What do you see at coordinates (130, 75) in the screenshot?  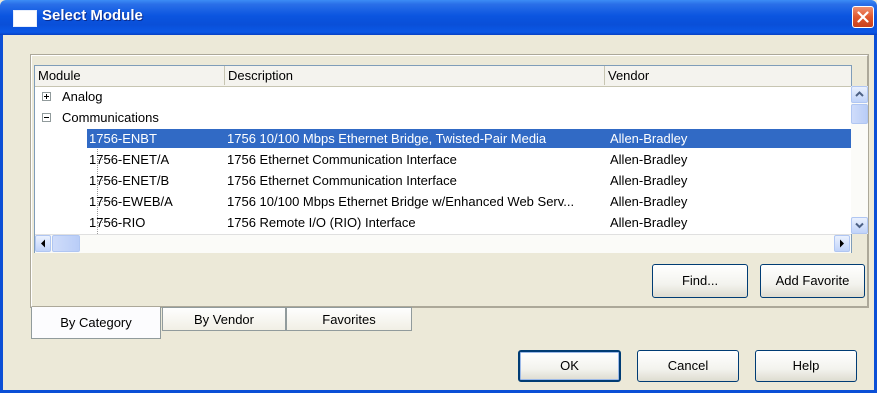 I see `column-header-module: Module` at bounding box center [130, 75].